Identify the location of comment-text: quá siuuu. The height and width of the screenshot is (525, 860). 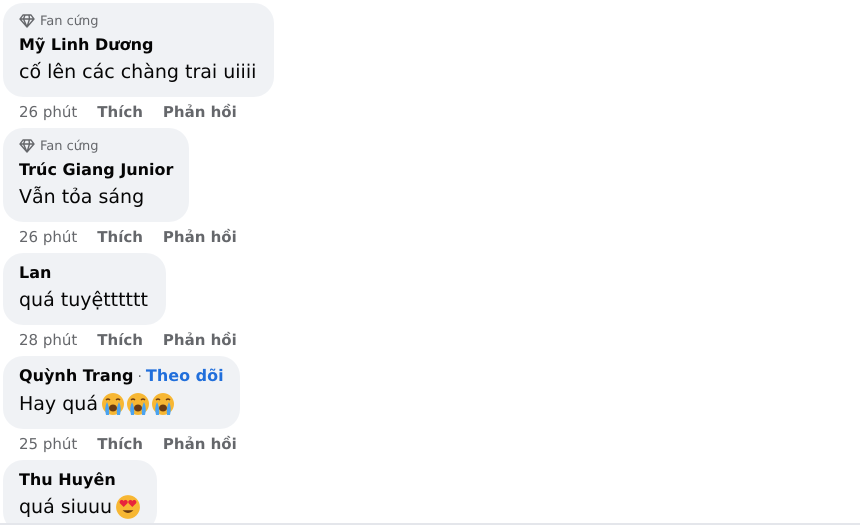
(65, 507).